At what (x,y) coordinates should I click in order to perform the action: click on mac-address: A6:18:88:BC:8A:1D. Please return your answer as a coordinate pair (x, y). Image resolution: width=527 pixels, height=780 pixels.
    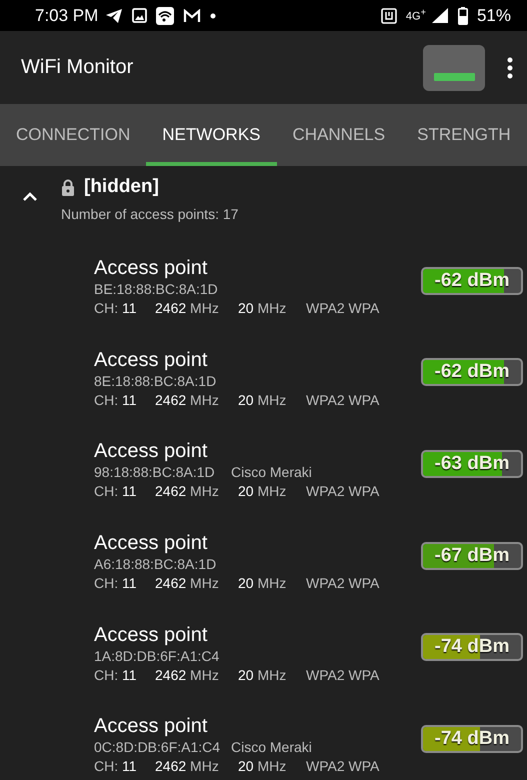
    Looking at the image, I should click on (156, 564).